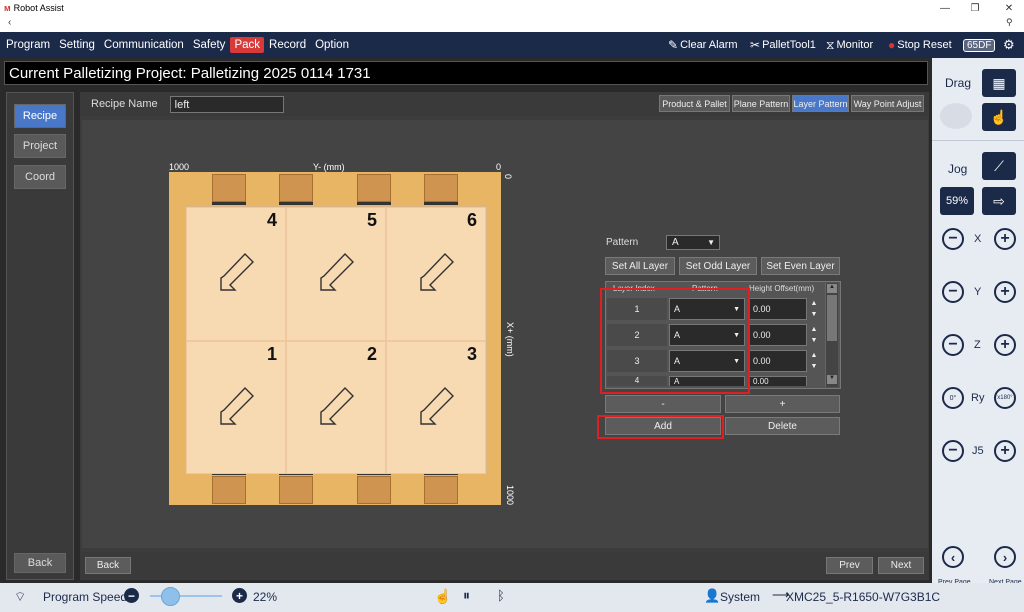  What do you see at coordinates (332, 45) in the screenshot?
I see `menu-option: Option` at bounding box center [332, 45].